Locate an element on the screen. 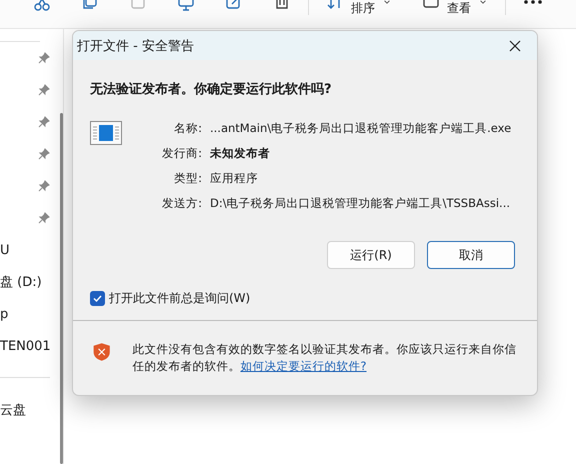  dialog-heading: 无法验证发布者。你确定要运行此软件吗? is located at coordinates (210, 89).